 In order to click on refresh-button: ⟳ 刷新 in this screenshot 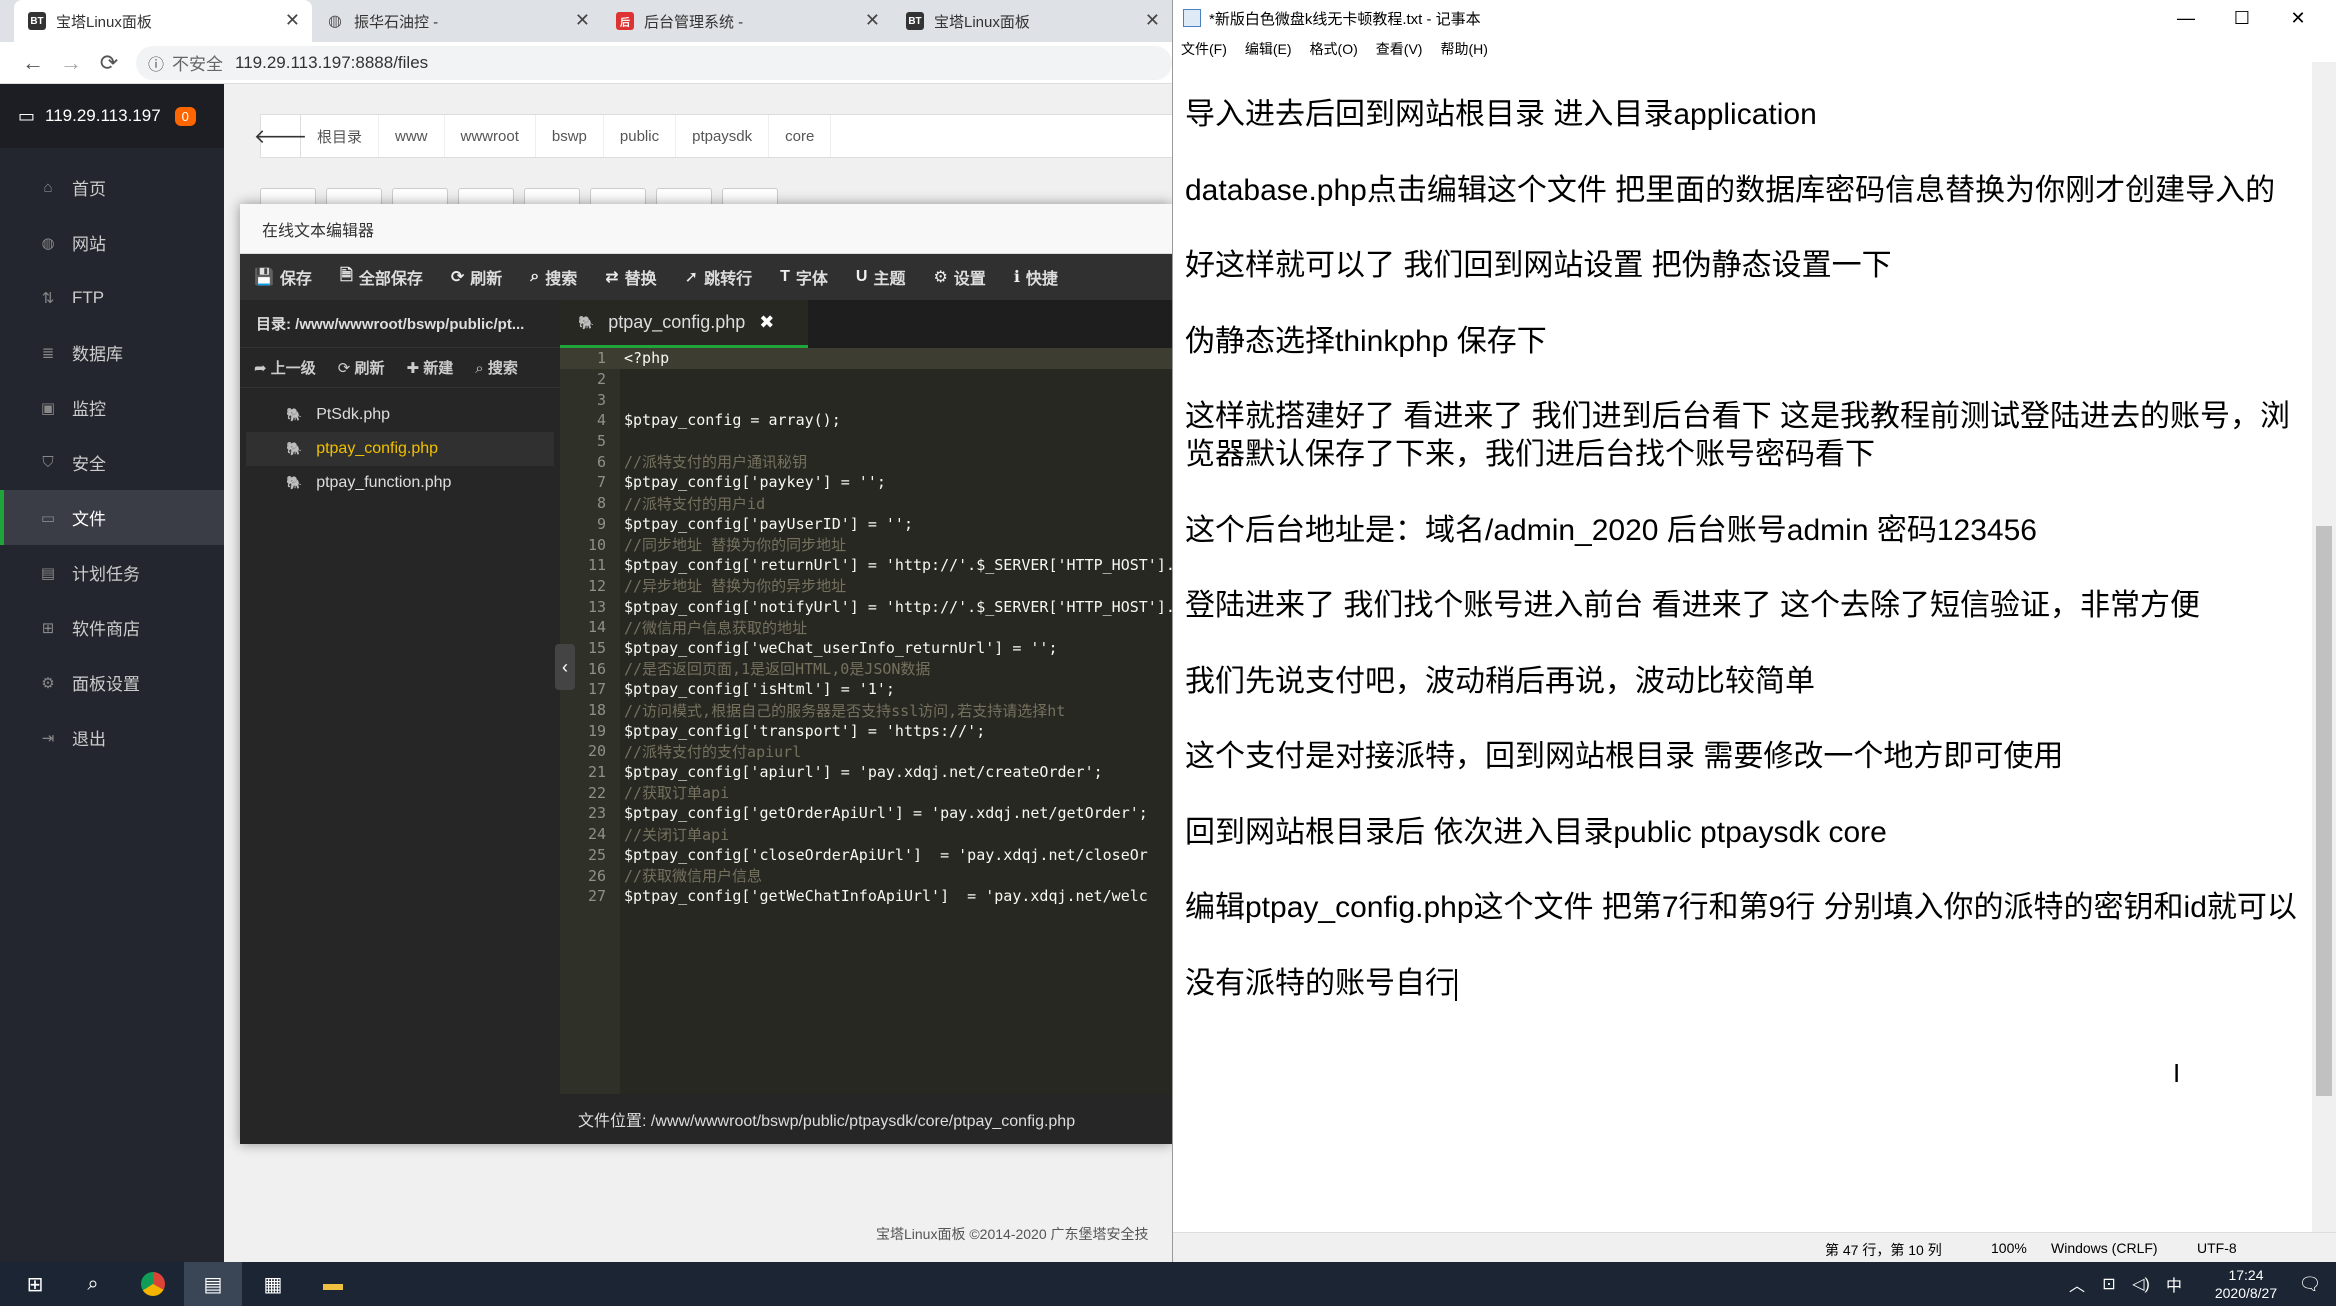, I will do `click(476, 277)`.